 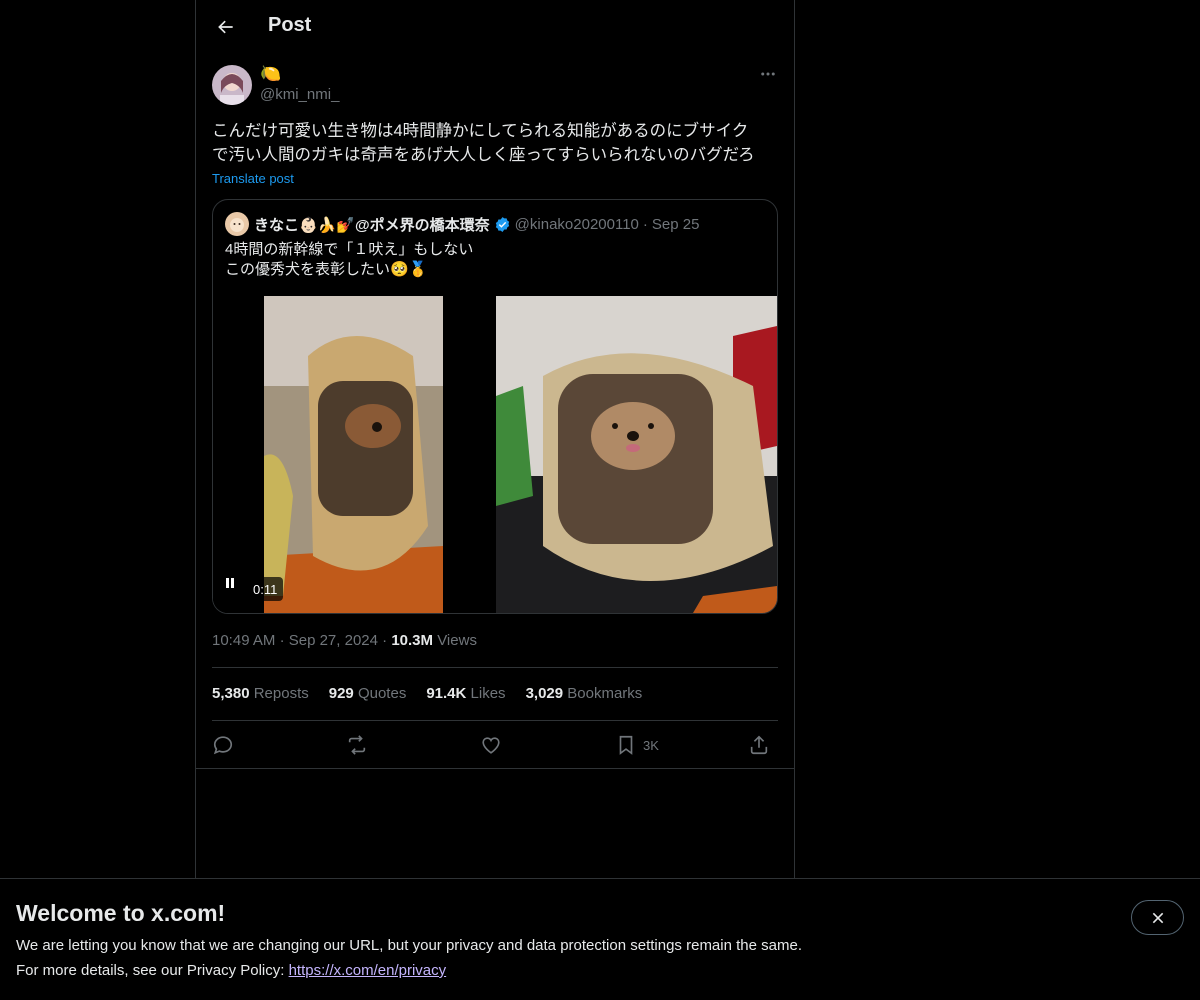 What do you see at coordinates (121, 913) in the screenshot?
I see `banner-title: Welcome to x.com!` at bounding box center [121, 913].